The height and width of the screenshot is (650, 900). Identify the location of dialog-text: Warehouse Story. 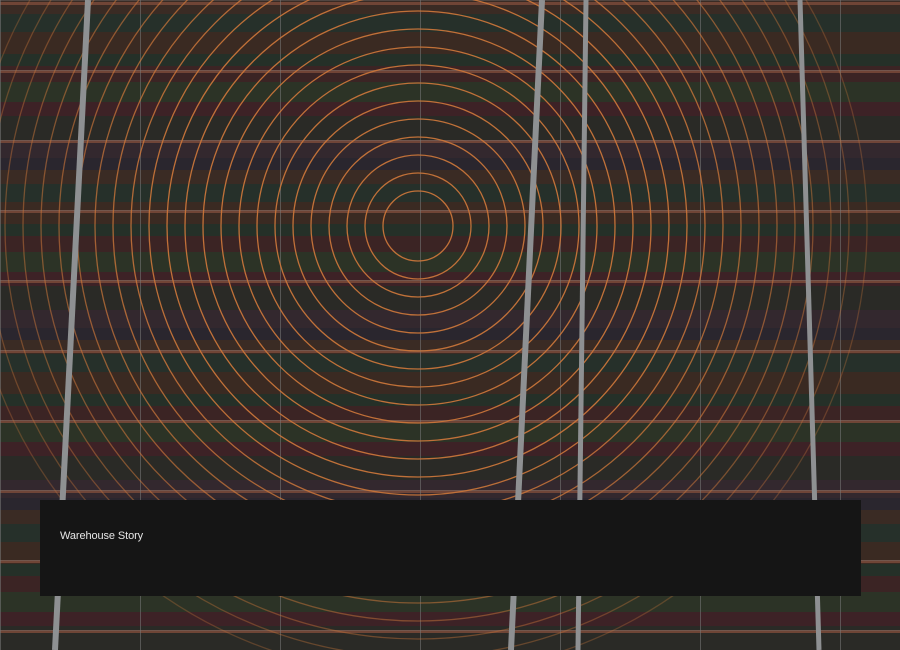
(102, 536).